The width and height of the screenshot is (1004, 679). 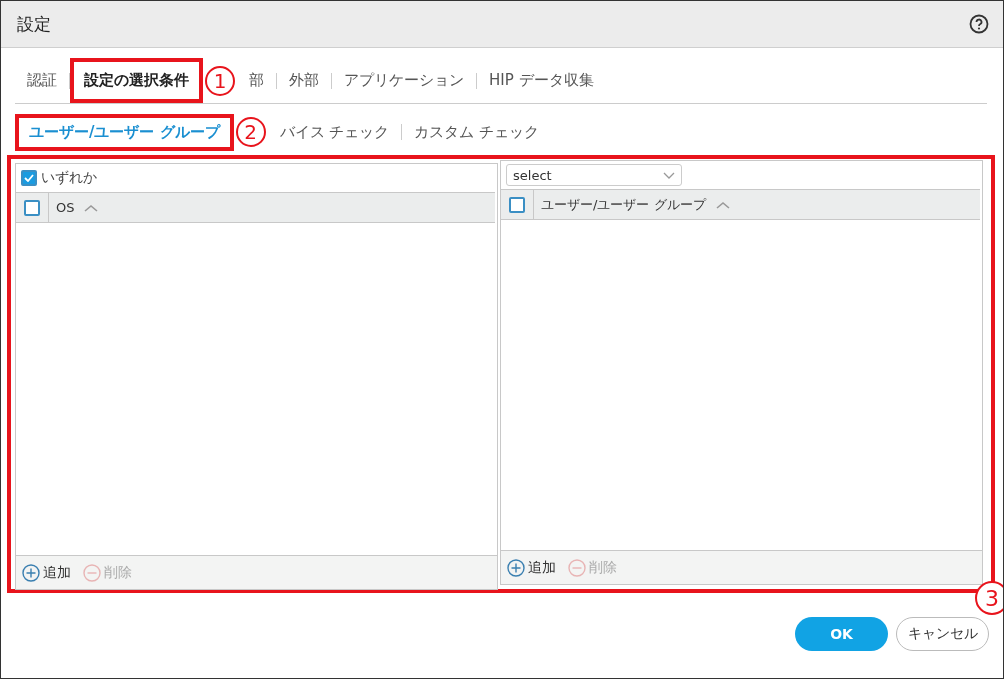 I want to click on tab: HIP データ収集, so click(x=541, y=80).